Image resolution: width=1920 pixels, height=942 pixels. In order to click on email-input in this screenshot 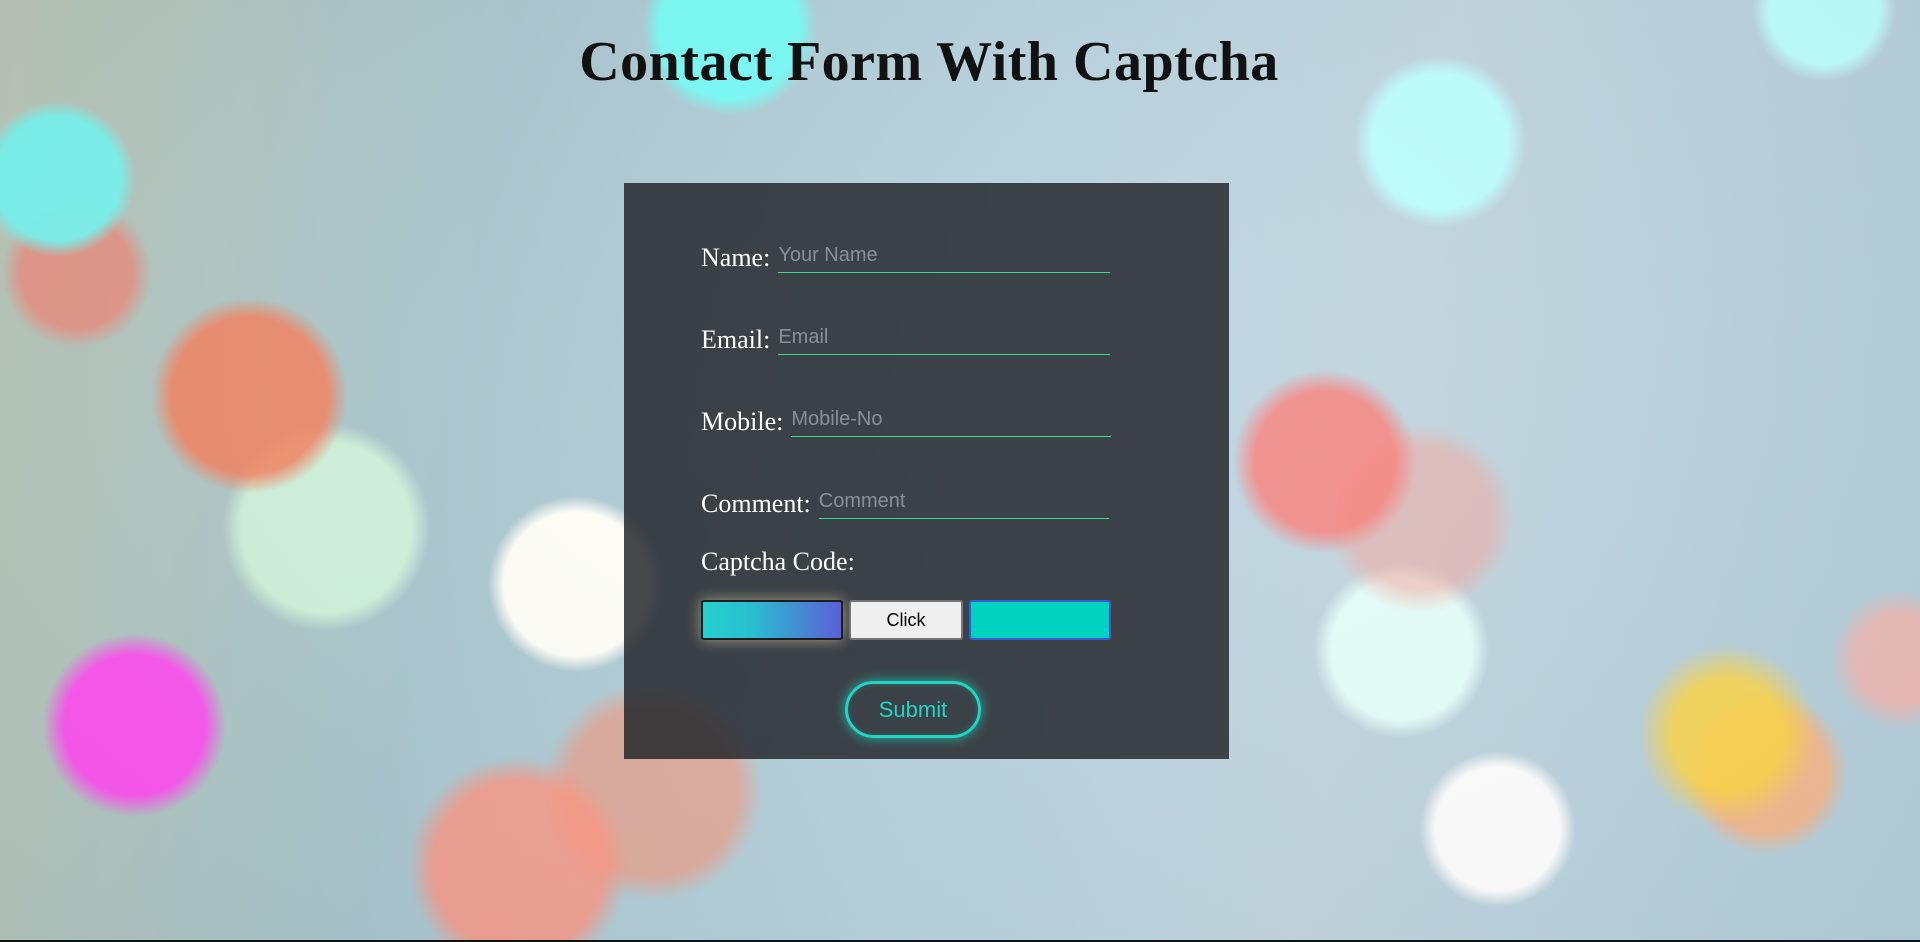, I will do `click(944, 338)`.